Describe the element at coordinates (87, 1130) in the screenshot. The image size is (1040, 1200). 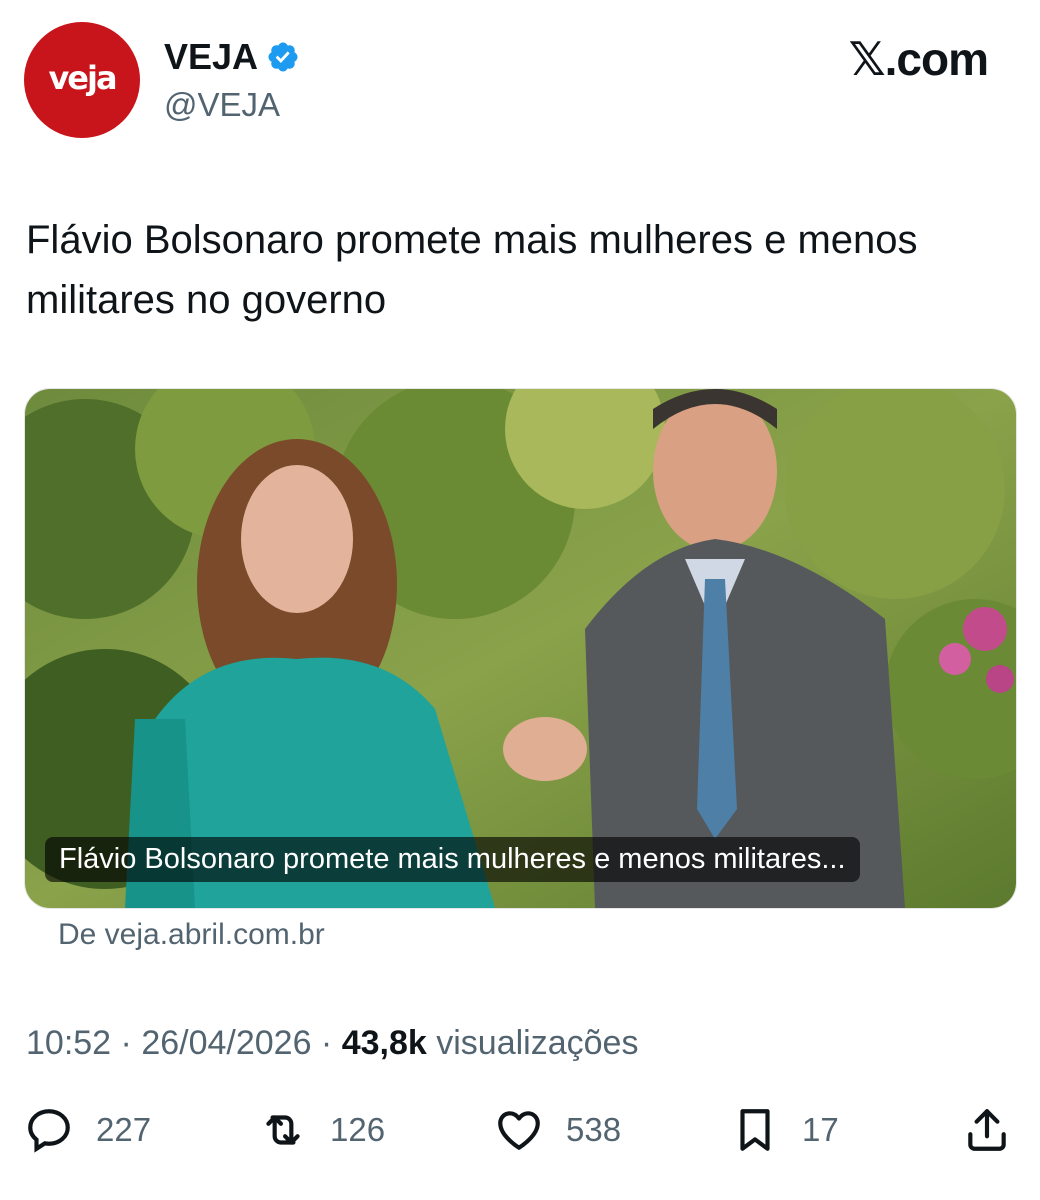
I see `reply-button: 227` at that location.